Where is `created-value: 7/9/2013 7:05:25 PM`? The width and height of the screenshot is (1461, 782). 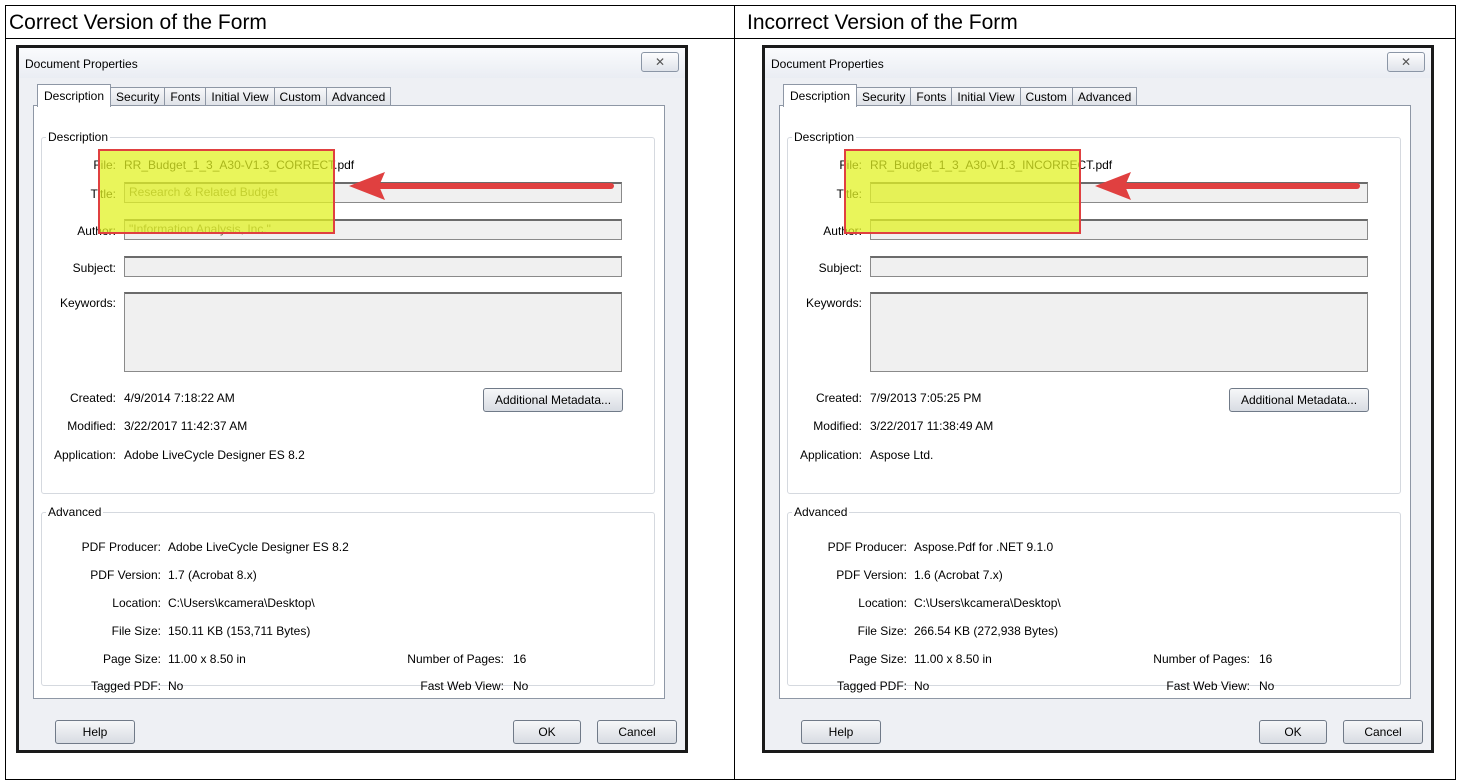
created-value: 7/9/2013 7:05:25 PM is located at coordinates (926, 398).